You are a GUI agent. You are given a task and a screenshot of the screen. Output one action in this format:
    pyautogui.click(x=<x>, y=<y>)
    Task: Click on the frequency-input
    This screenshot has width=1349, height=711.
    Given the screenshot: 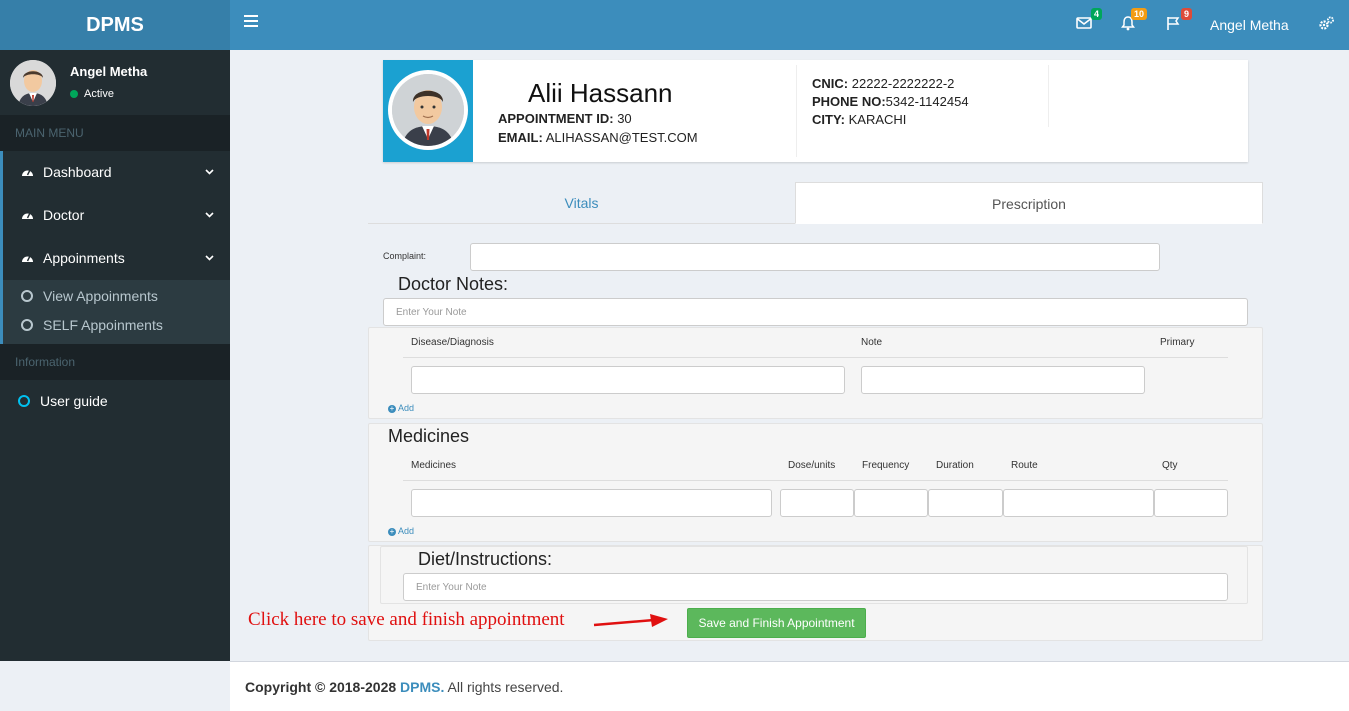 What is the action you would take?
    pyautogui.click(x=891, y=503)
    